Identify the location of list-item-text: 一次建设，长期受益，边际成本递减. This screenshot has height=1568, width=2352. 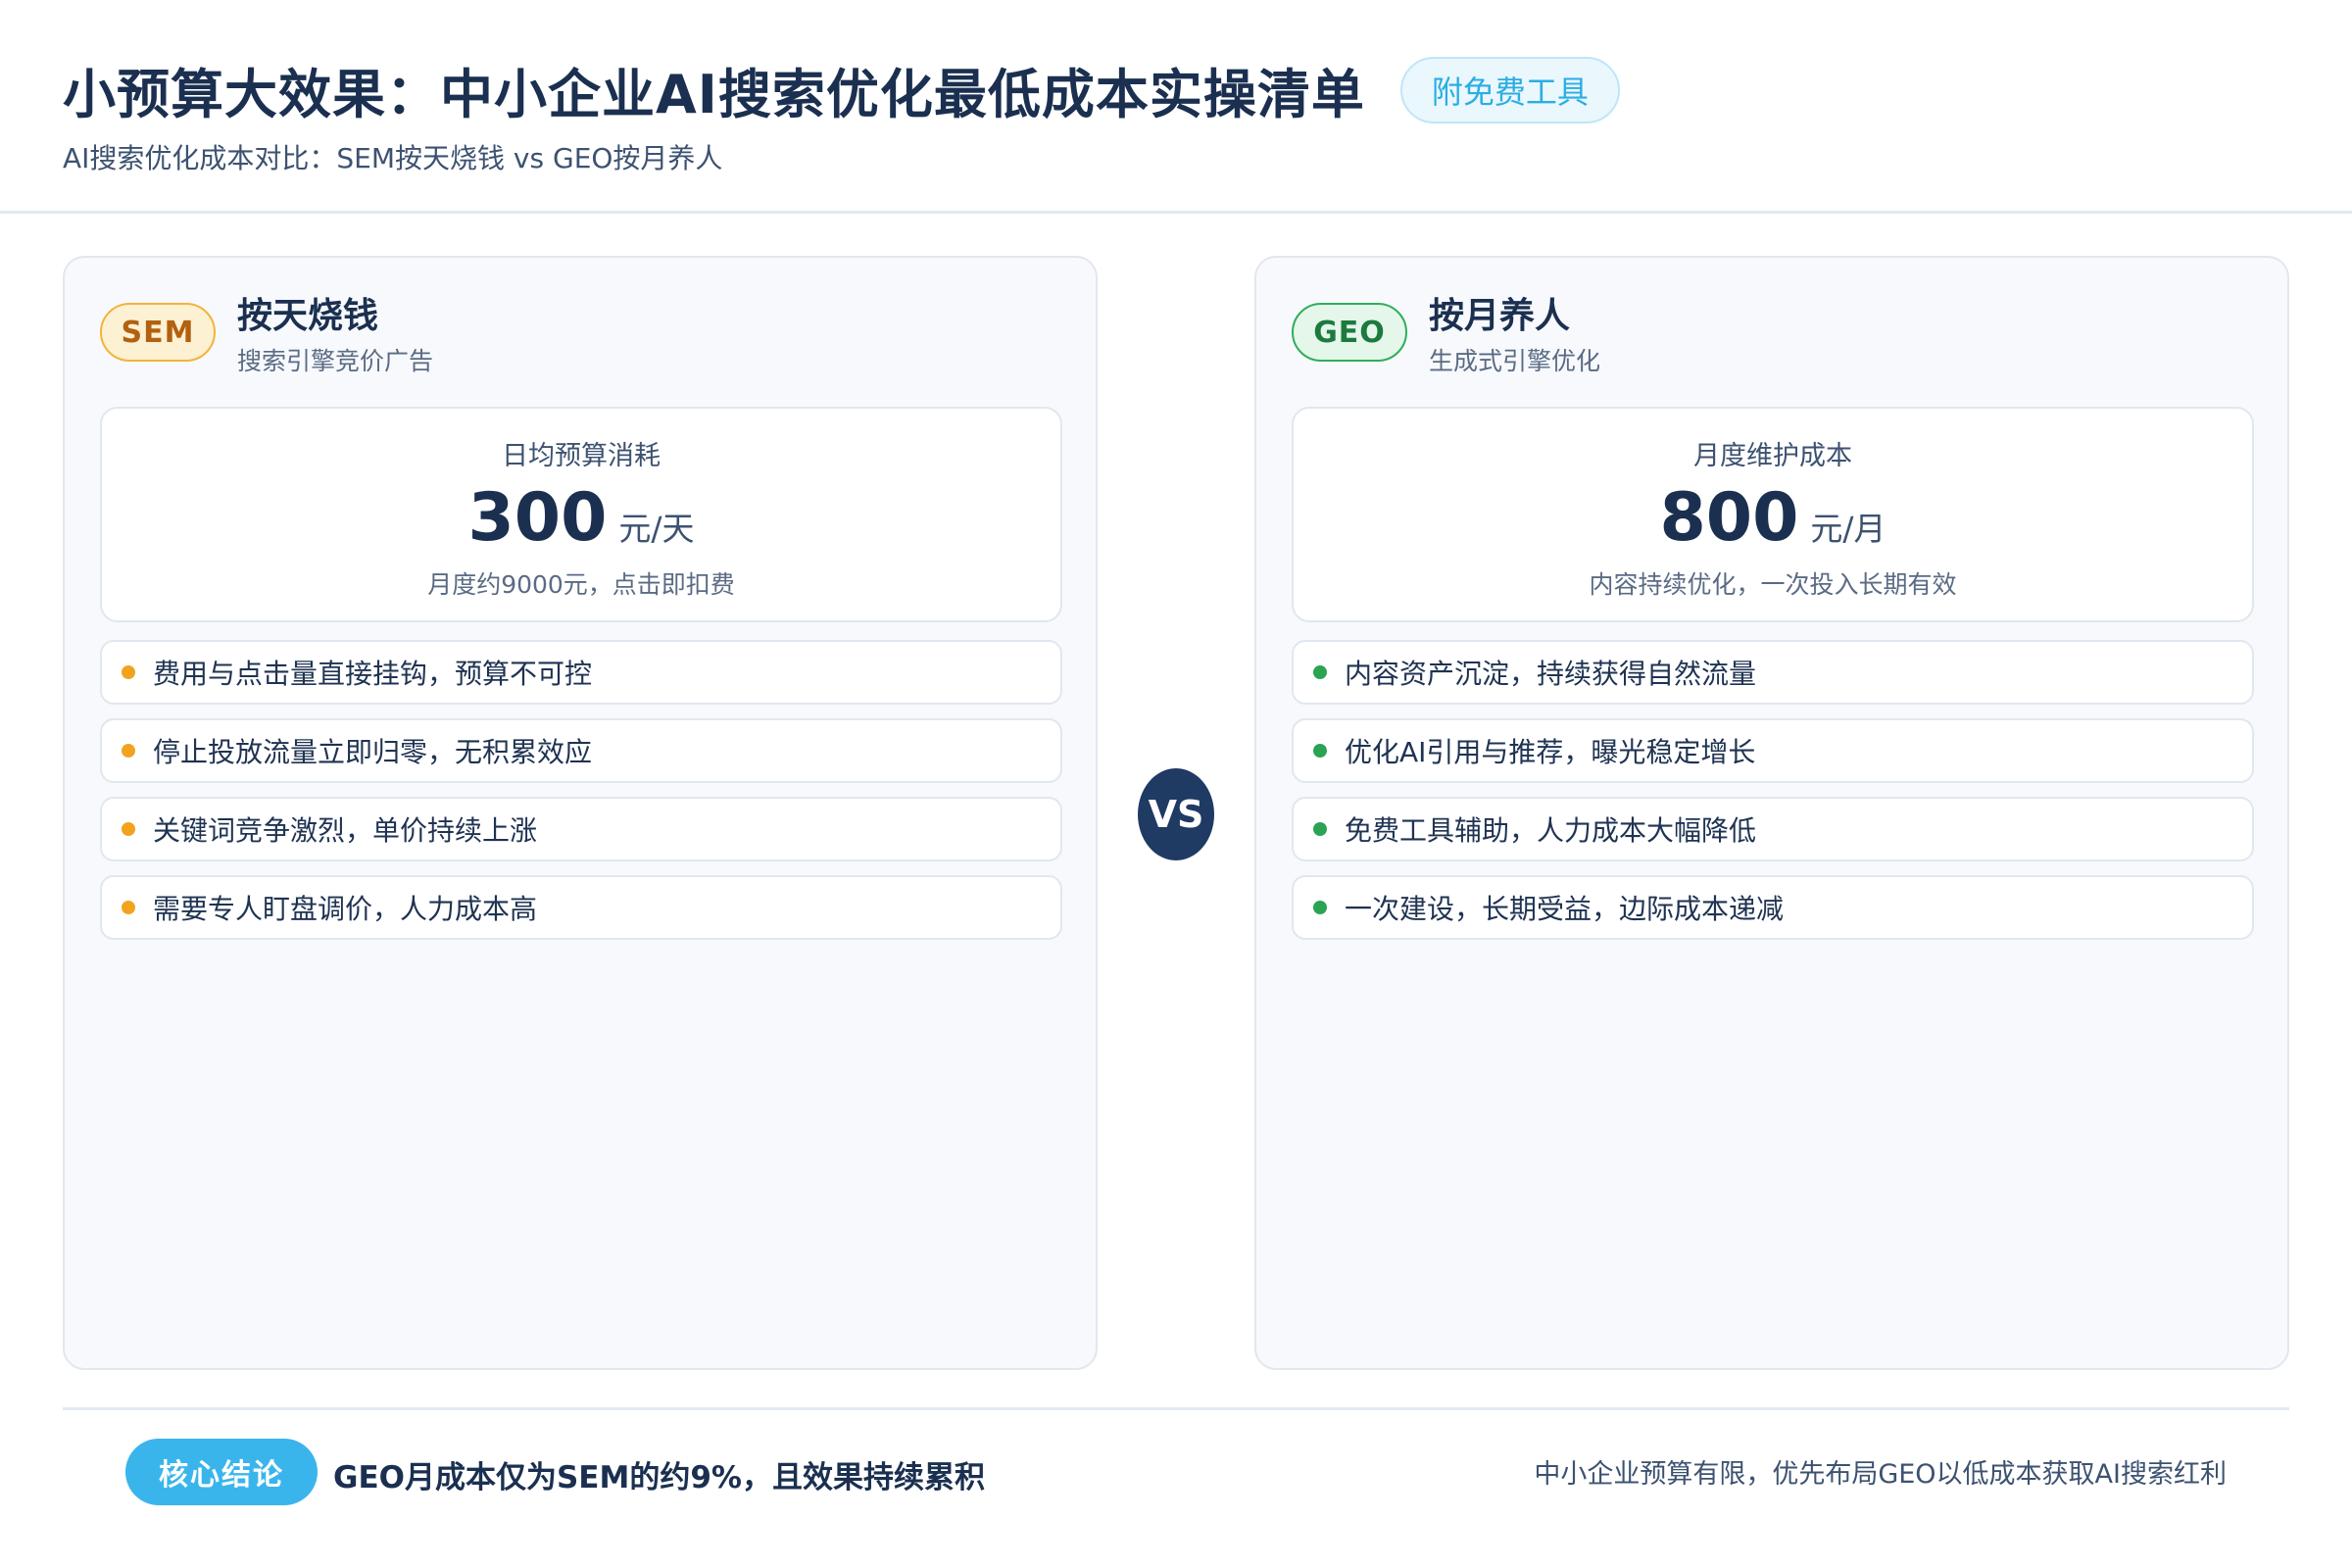
(1565, 909).